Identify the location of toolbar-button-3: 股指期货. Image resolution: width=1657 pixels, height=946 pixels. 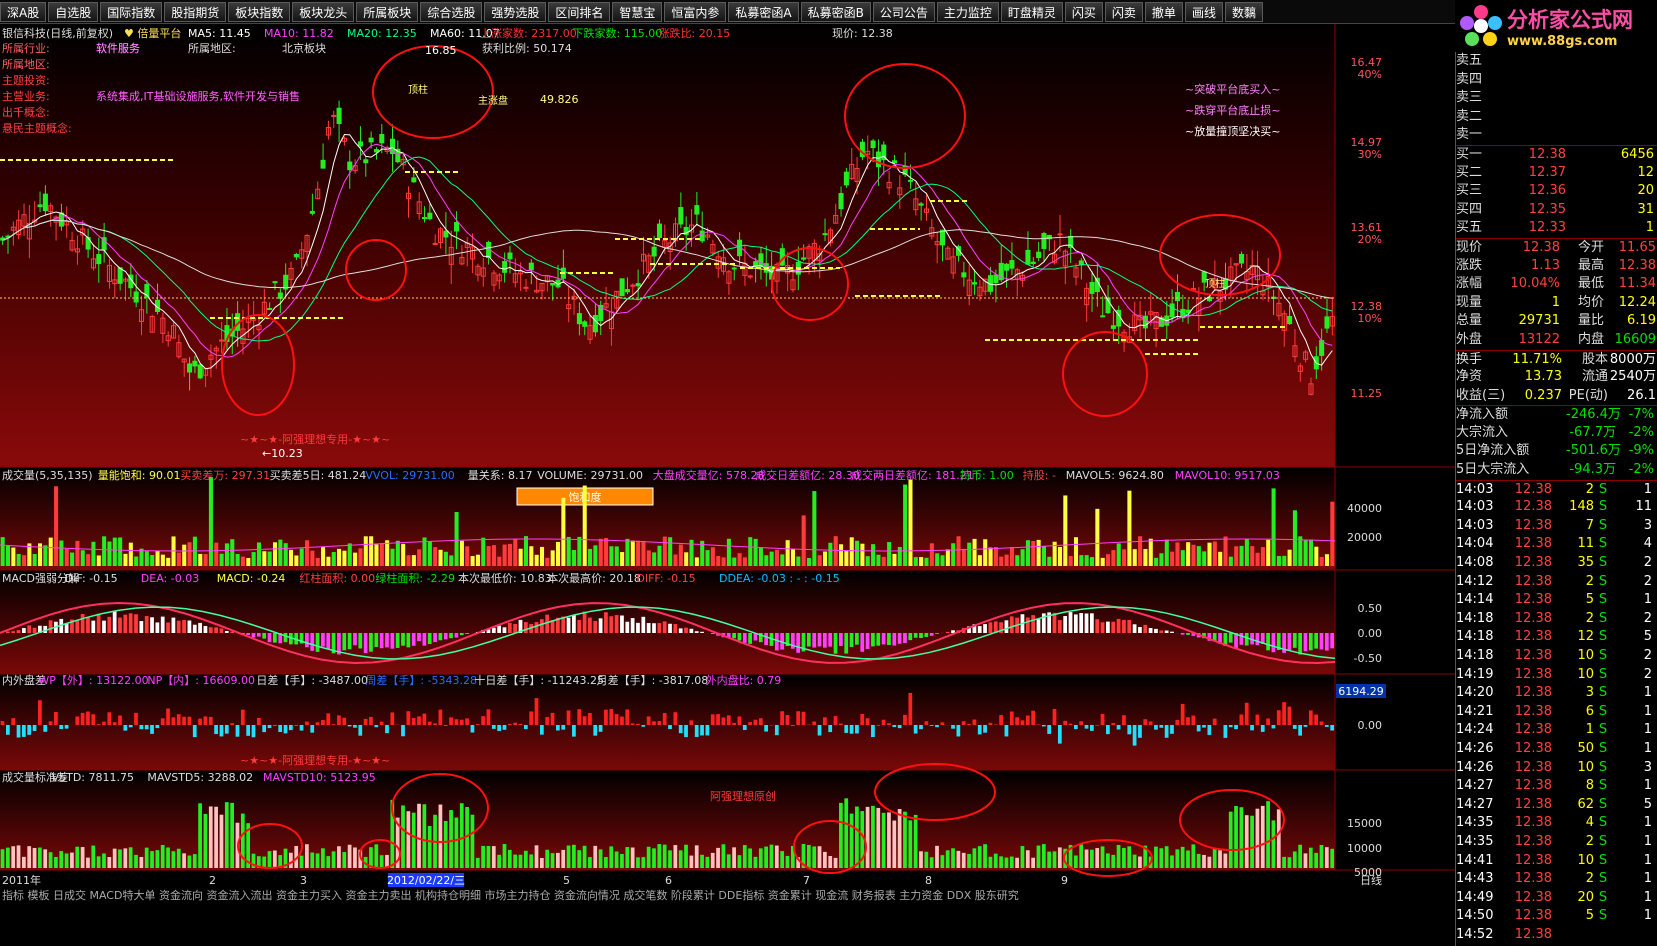
(195, 11).